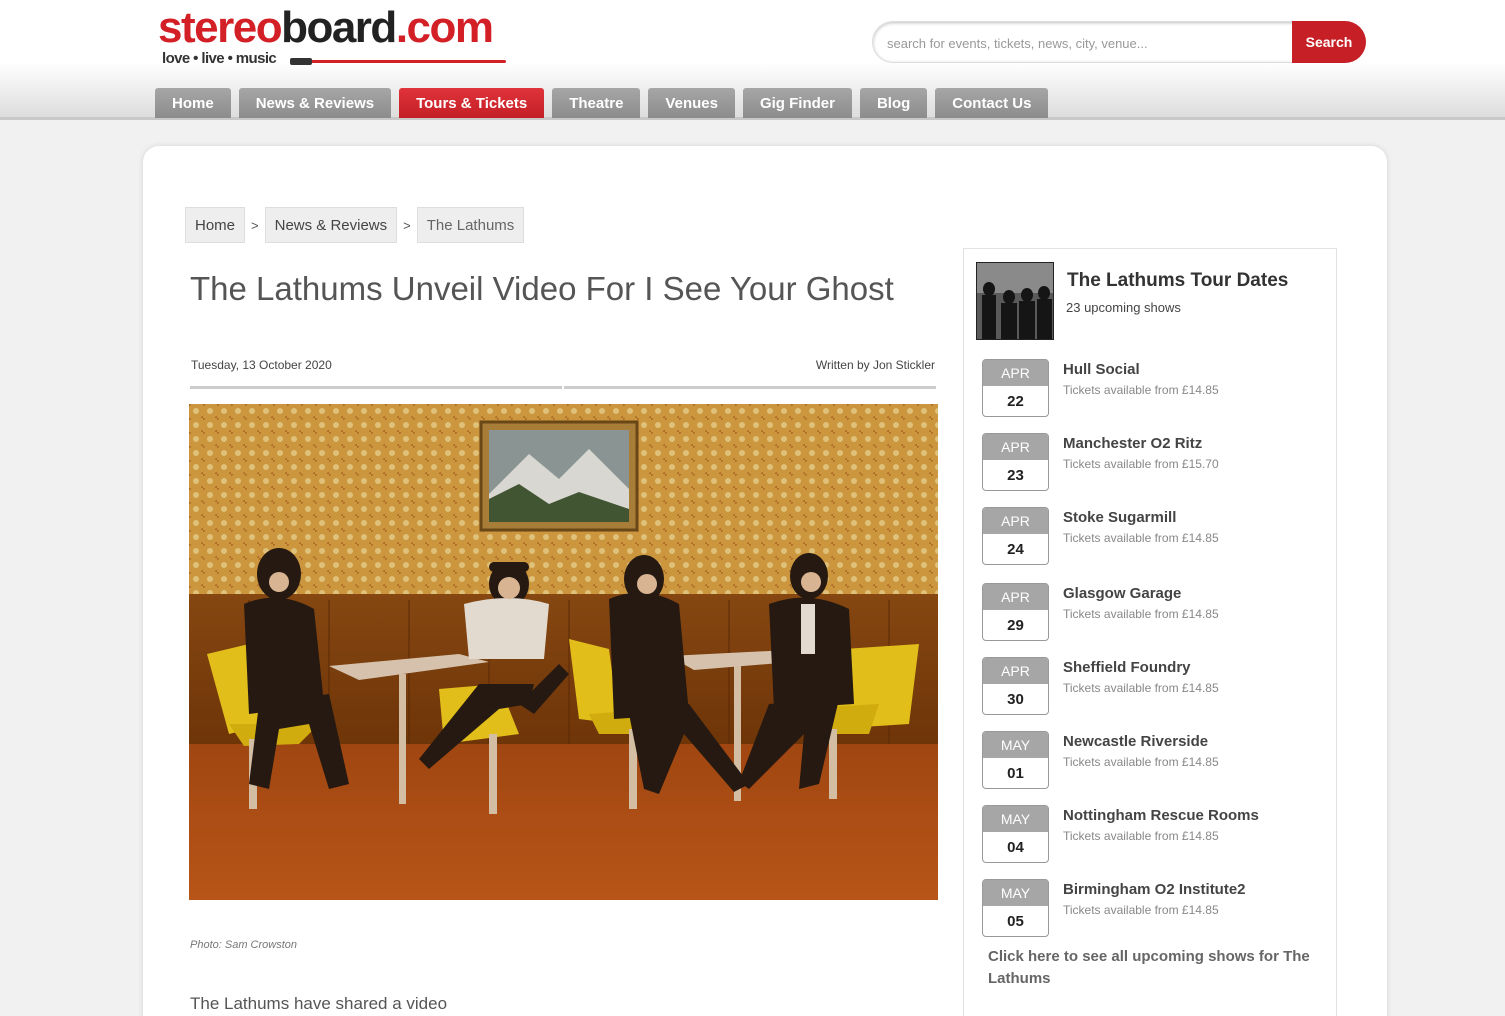 This screenshot has height=1016, width=1505. I want to click on article-author: Written by Jon Stickler, so click(875, 365).